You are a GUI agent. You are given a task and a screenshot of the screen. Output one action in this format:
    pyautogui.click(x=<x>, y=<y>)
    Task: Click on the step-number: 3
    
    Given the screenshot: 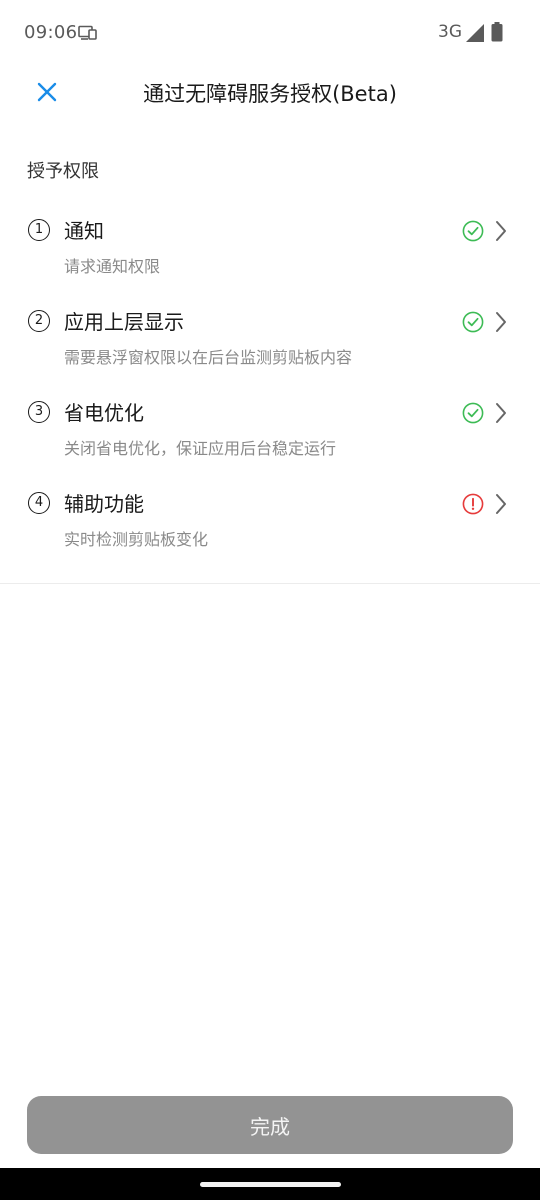 What is the action you would take?
    pyautogui.click(x=39, y=412)
    